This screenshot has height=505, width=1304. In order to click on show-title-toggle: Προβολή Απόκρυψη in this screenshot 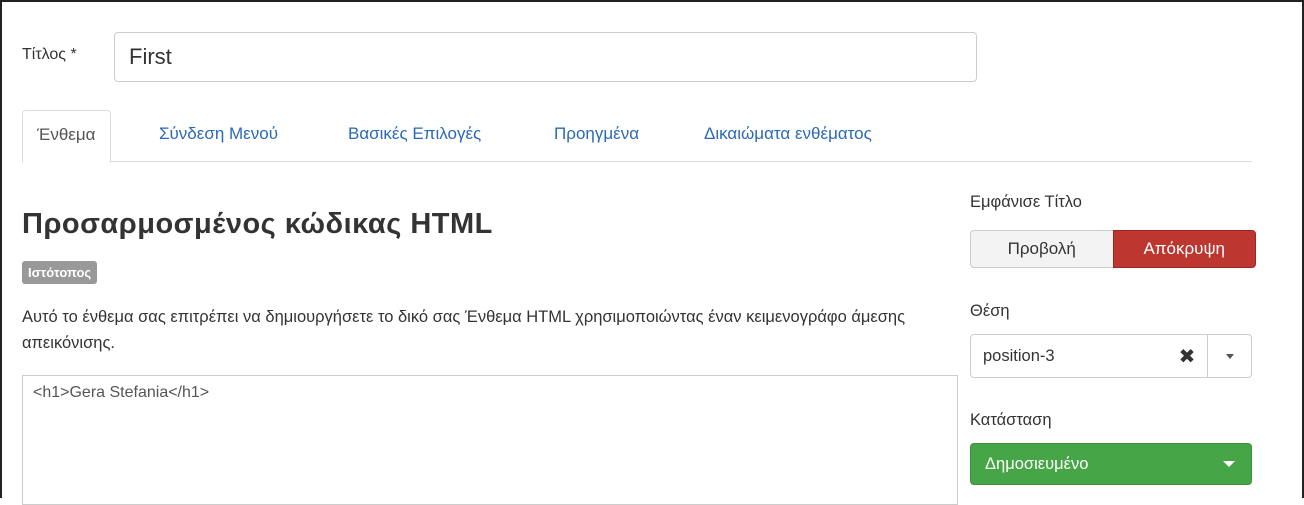, I will do `click(1113, 249)`.